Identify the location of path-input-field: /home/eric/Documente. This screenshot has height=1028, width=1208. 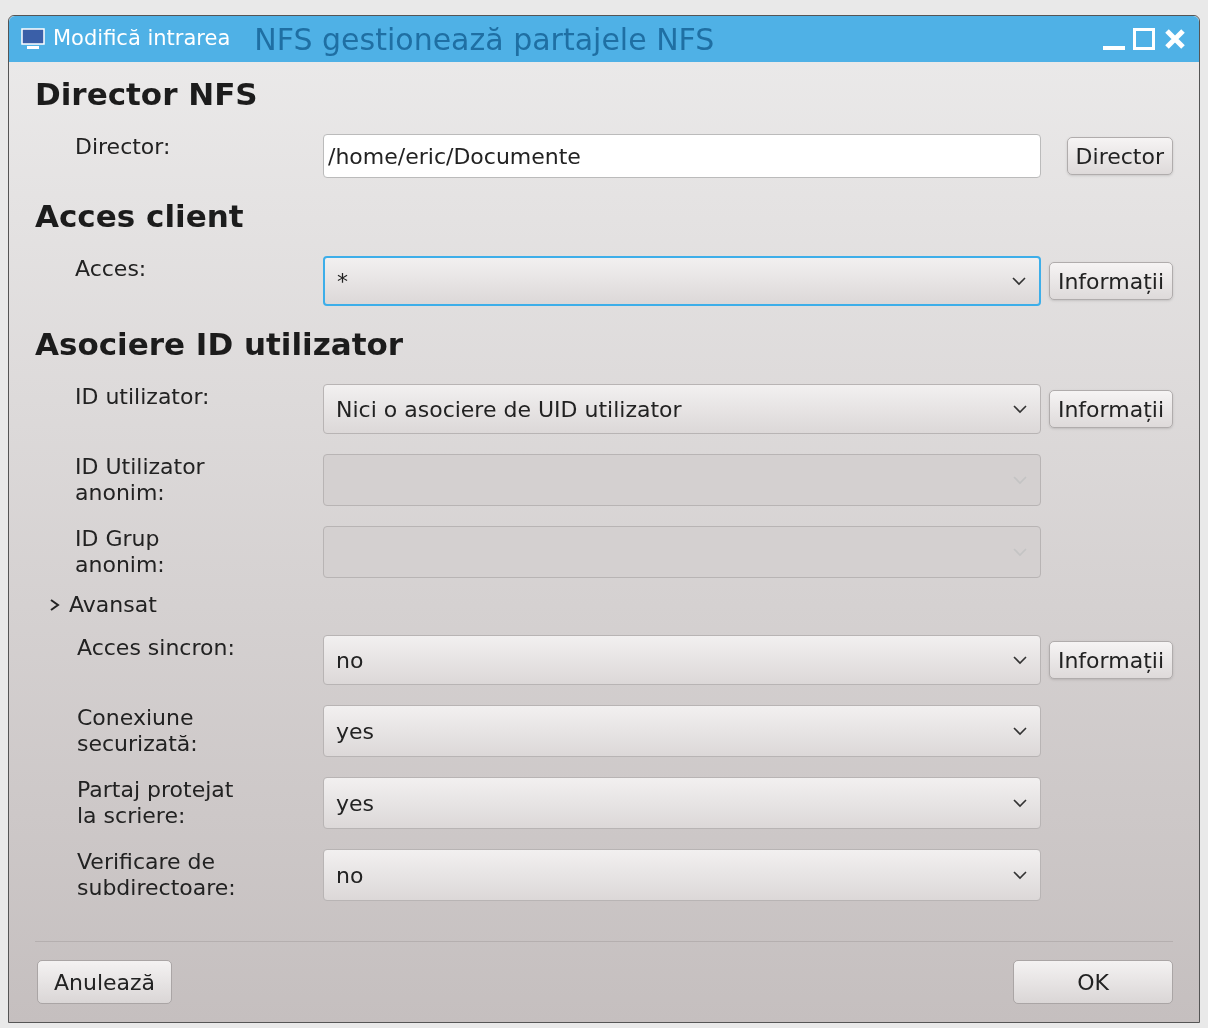
(682, 156).